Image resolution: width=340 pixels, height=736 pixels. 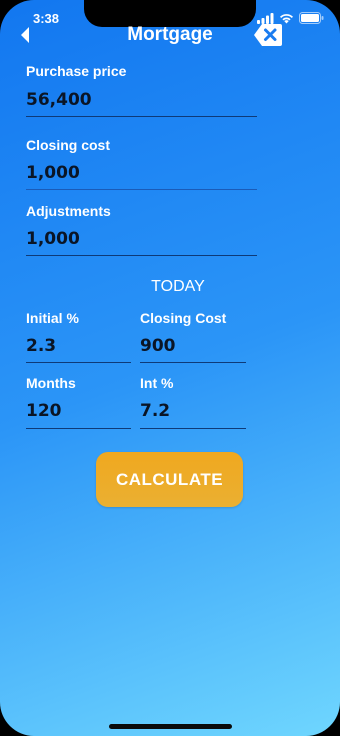 What do you see at coordinates (157, 383) in the screenshot?
I see `int-pct-label: Int %` at bounding box center [157, 383].